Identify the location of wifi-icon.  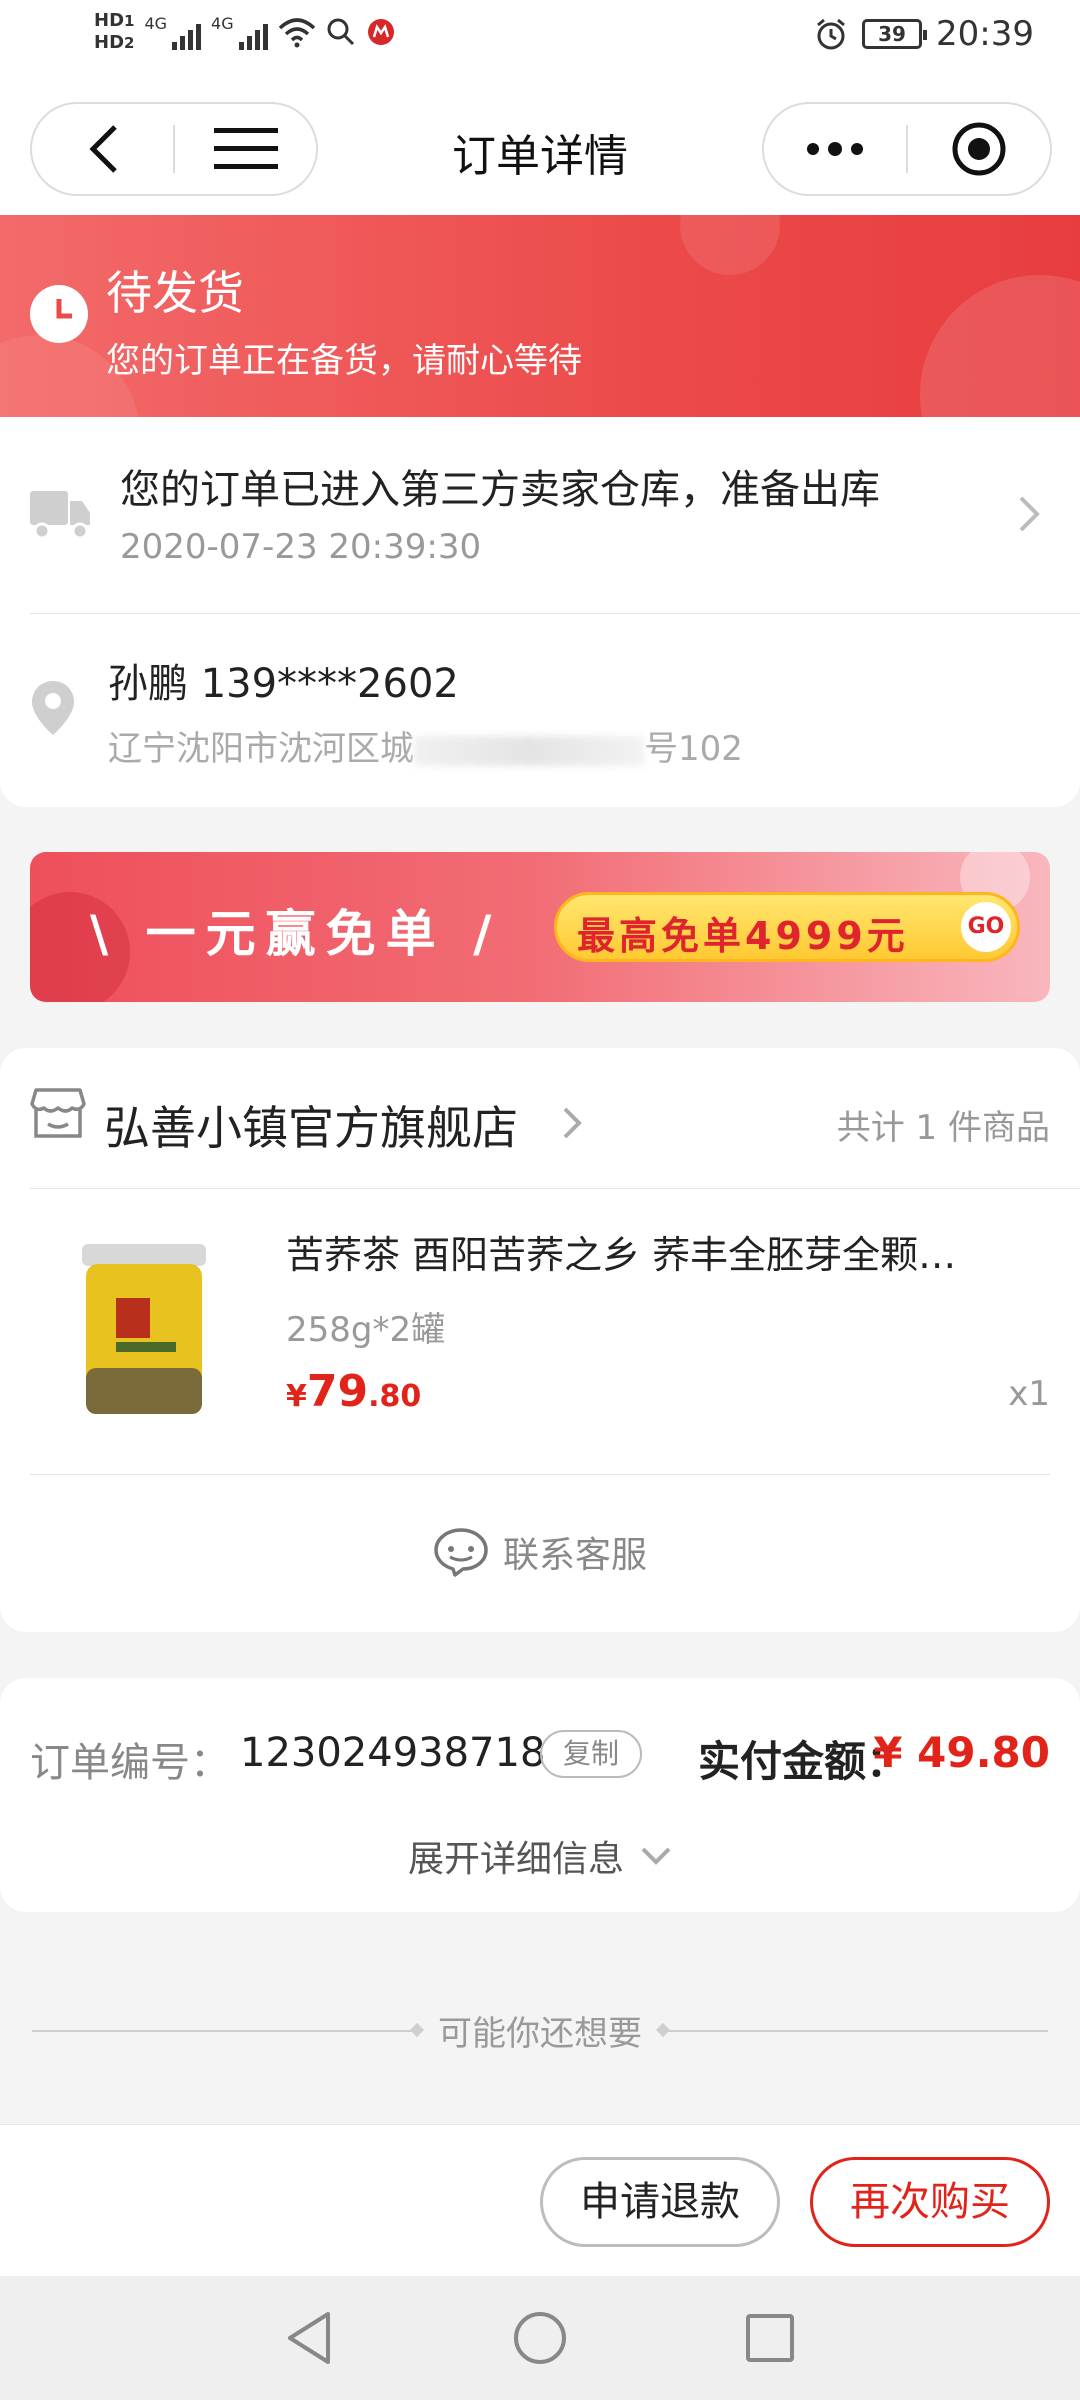
(296, 33).